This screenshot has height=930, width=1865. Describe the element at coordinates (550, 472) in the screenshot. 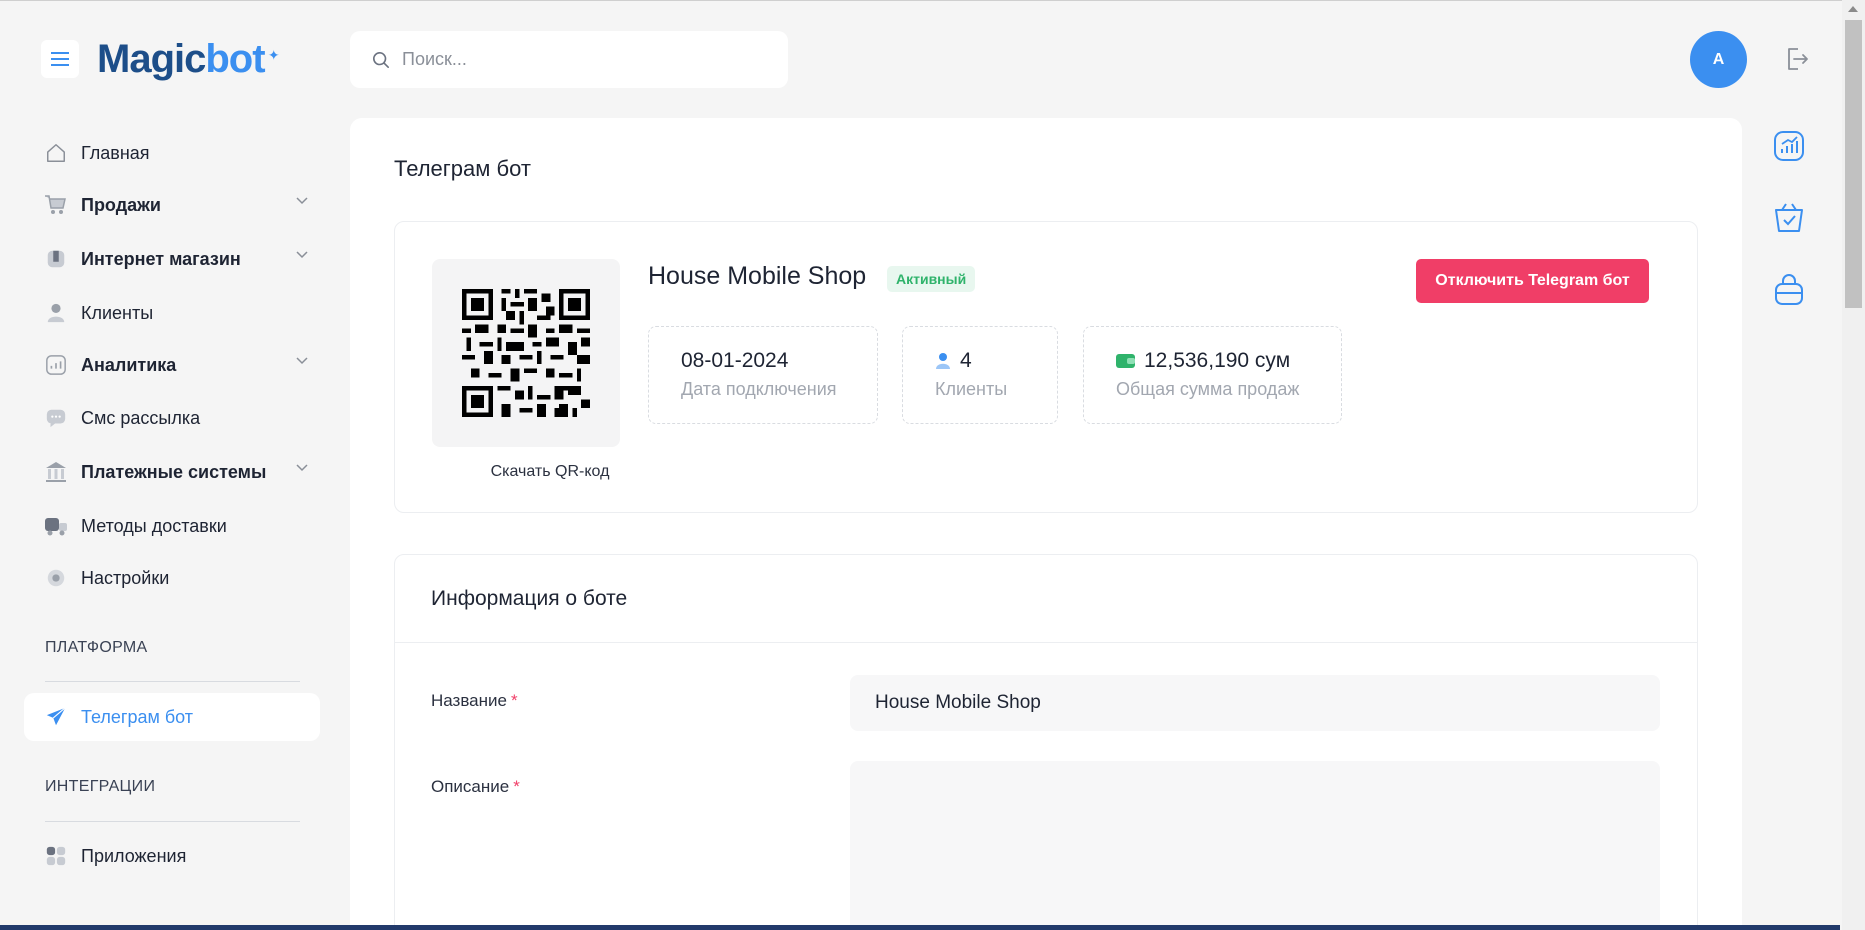

I see `download-qr-link: Скачать QR-код` at that location.